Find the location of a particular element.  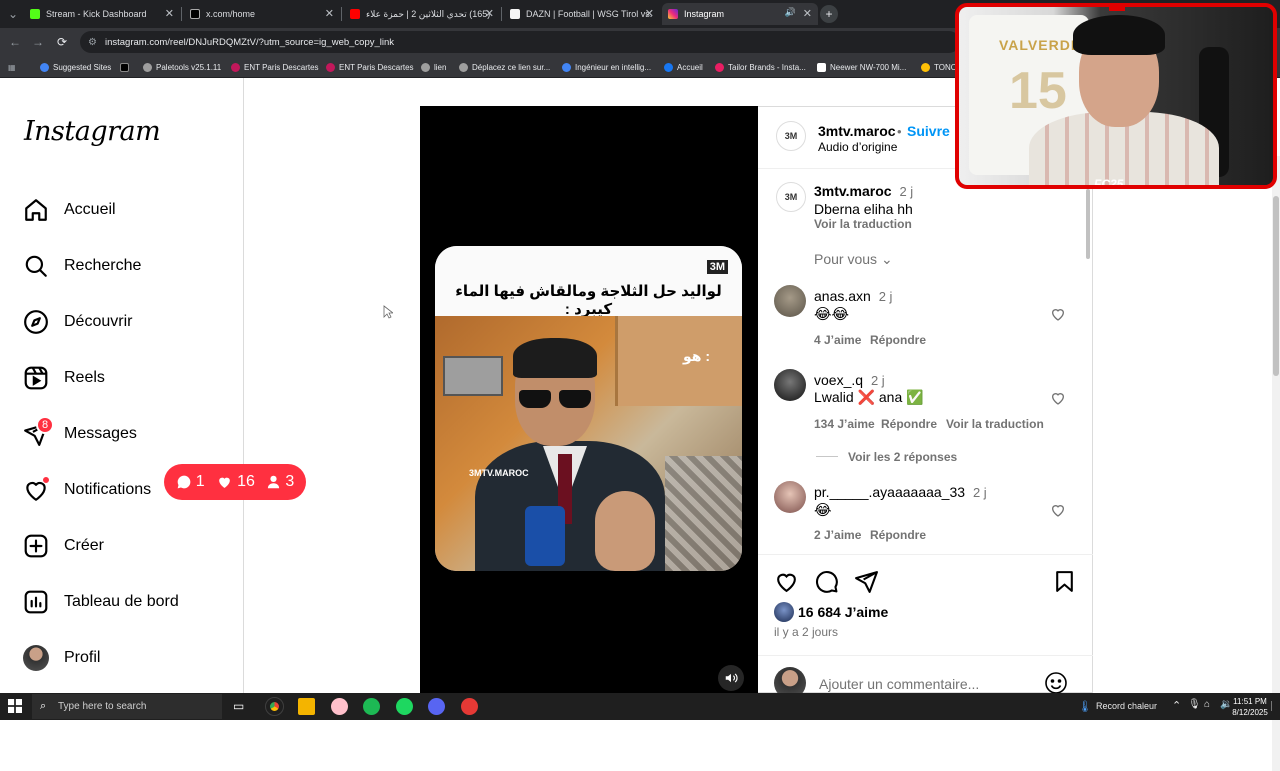

bookmark-icon is located at coordinates (1064, 581).